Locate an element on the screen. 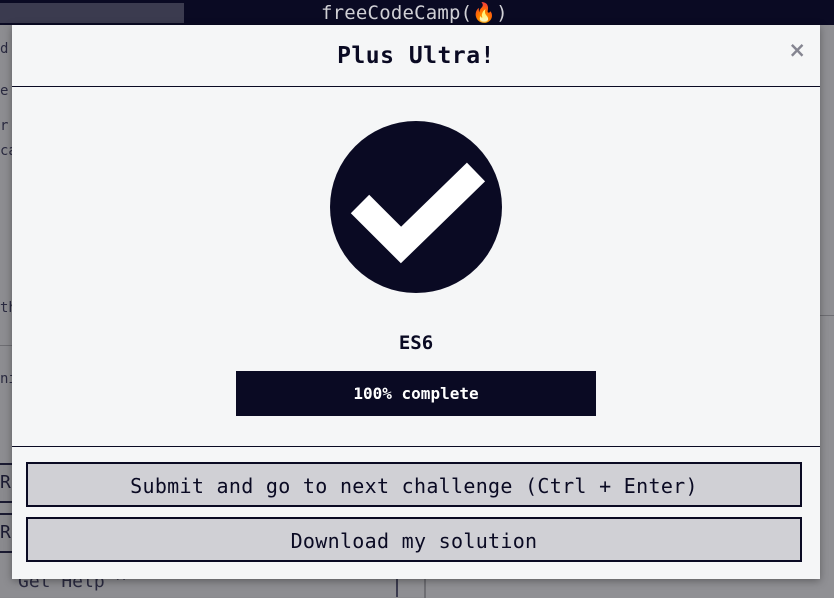 This screenshot has height=598, width=834. block-name: ES6 is located at coordinates (416, 343).